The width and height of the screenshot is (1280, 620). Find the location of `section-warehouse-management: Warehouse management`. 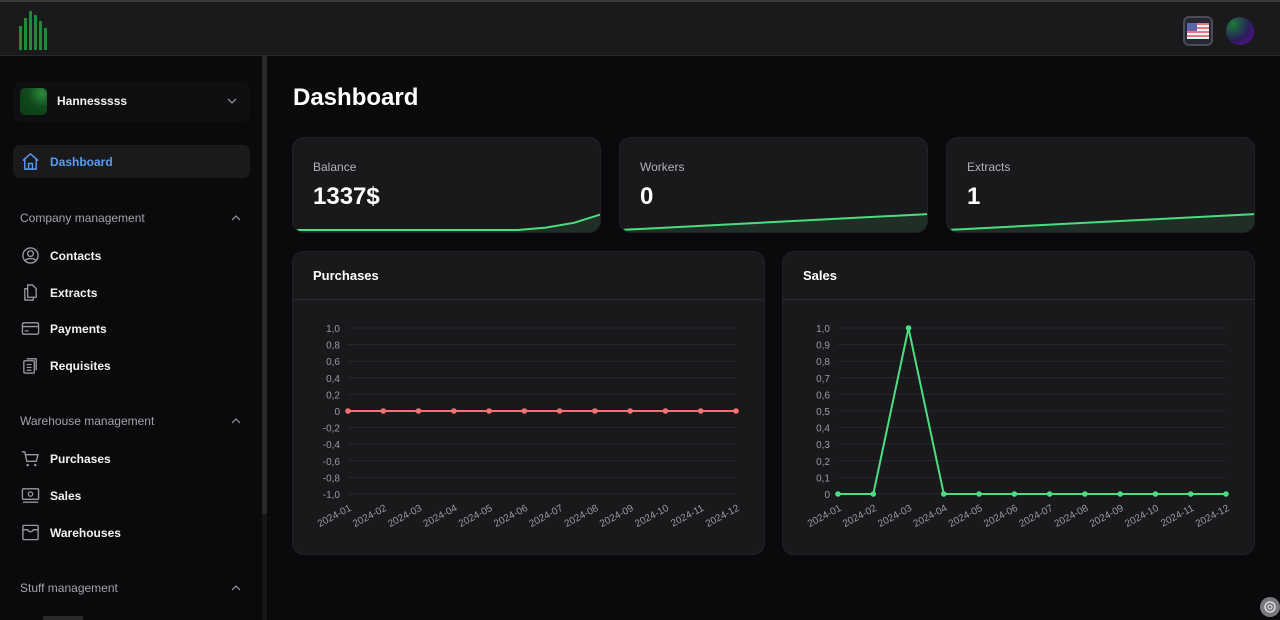

section-warehouse-management: Warehouse management is located at coordinates (135, 421).